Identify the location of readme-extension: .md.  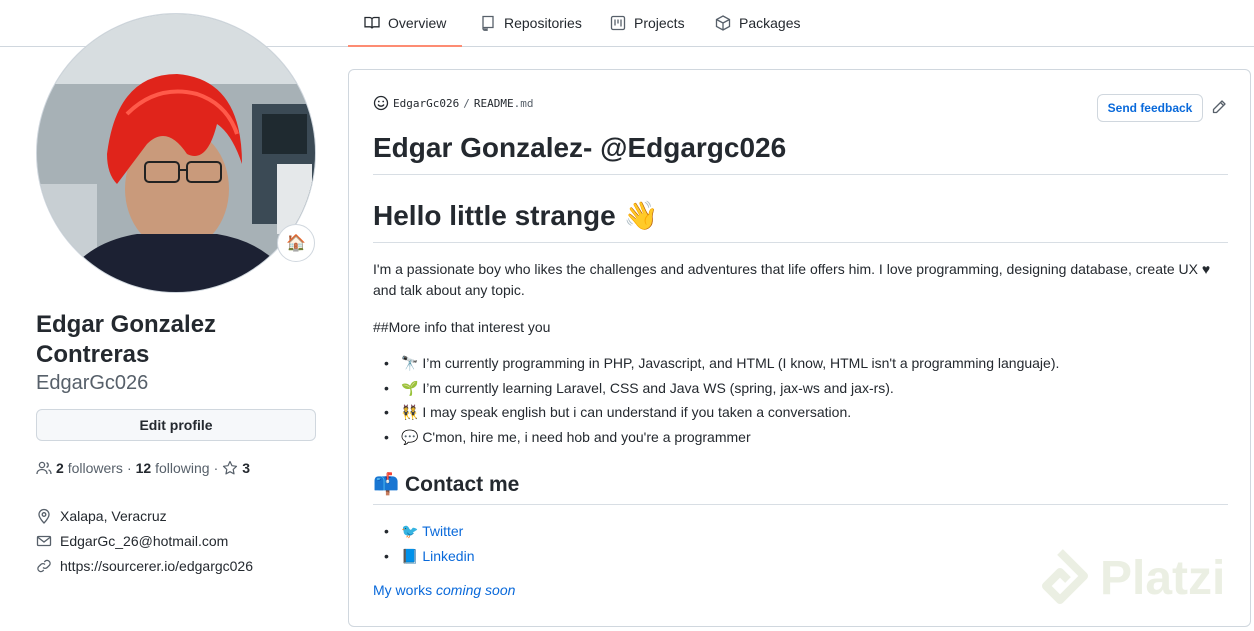
(523, 103).